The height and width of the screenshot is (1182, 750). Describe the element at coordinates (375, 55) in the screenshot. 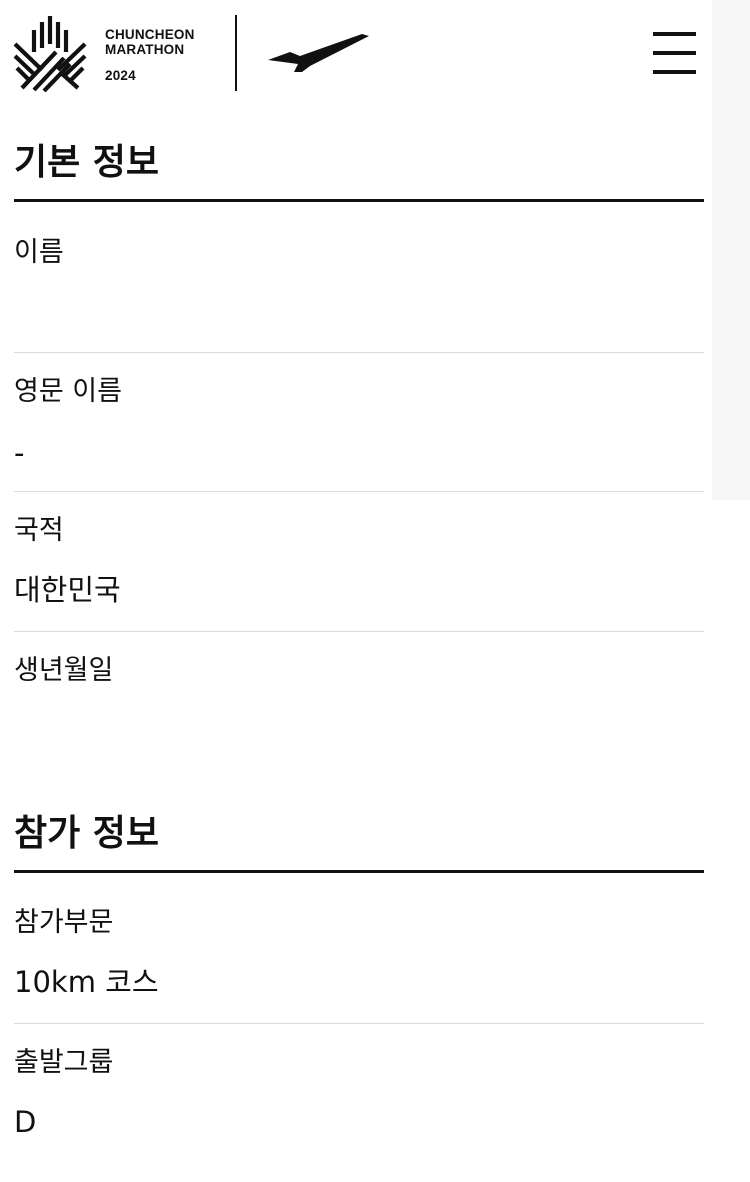

I see `site-header: CHUNCHEON MARATHON 2024` at that location.